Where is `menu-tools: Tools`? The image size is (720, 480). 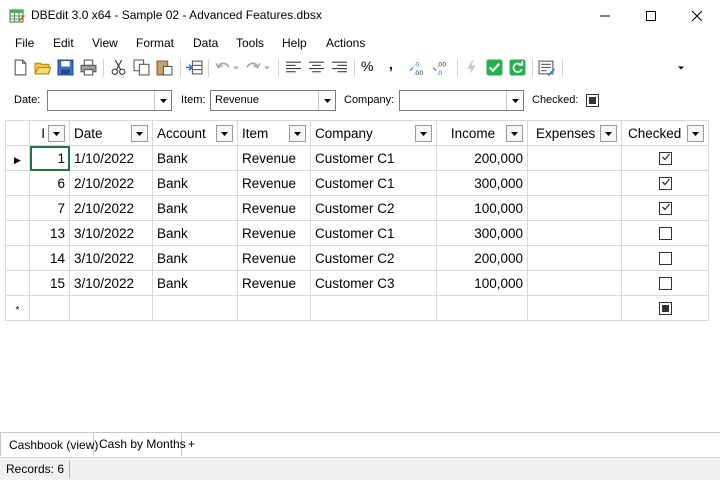
menu-tools: Tools is located at coordinates (250, 43).